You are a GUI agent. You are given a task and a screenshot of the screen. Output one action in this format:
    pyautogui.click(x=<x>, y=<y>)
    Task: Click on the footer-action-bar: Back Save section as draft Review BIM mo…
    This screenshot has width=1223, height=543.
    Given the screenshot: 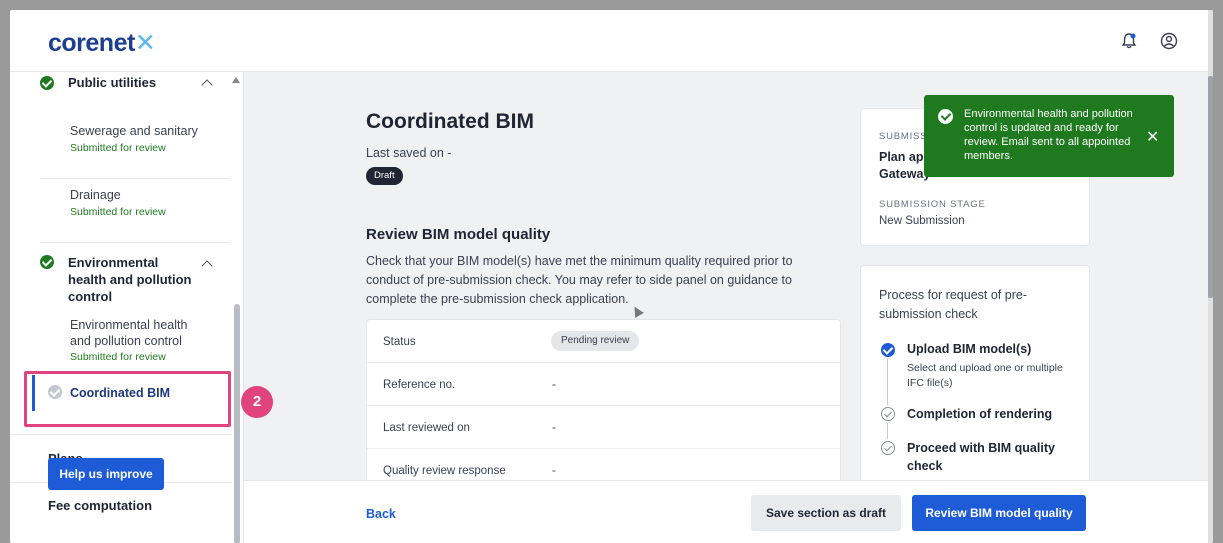 What is the action you would take?
    pyautogui.click(x=728, y=511)
    